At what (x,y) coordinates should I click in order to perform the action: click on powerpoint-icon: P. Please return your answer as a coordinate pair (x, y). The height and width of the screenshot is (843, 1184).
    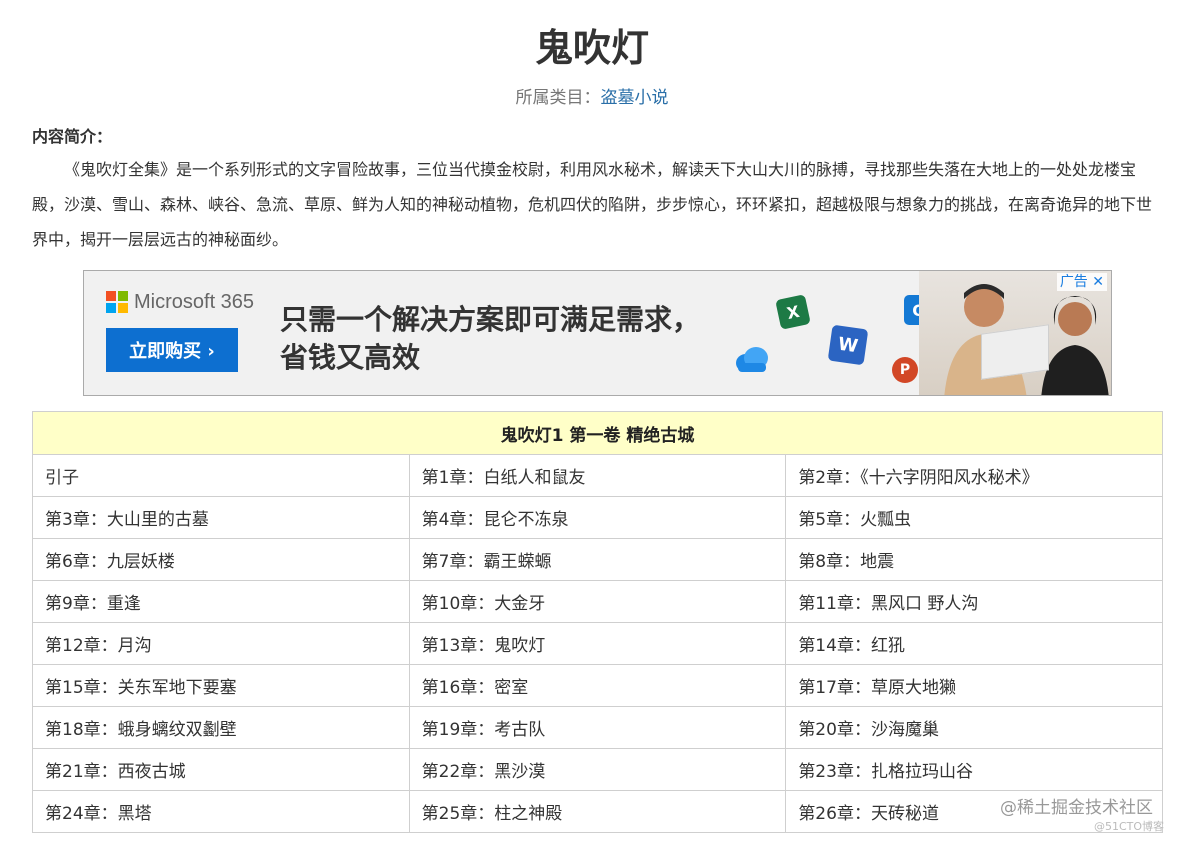
    Looking at the image, I should click on (905, 370).